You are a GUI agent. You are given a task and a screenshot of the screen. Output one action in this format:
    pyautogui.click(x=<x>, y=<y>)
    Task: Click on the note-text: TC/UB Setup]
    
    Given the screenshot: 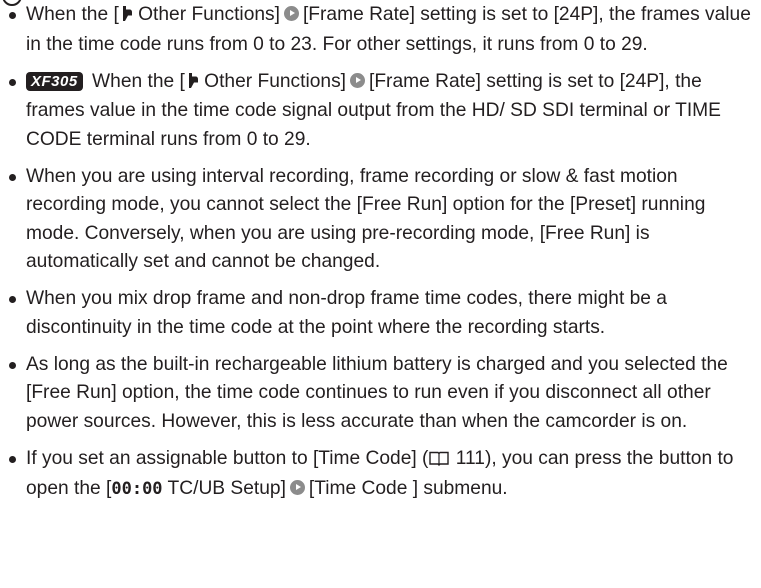 What is the action you would take?
    pyautogui.click(x=224, y=489)
    